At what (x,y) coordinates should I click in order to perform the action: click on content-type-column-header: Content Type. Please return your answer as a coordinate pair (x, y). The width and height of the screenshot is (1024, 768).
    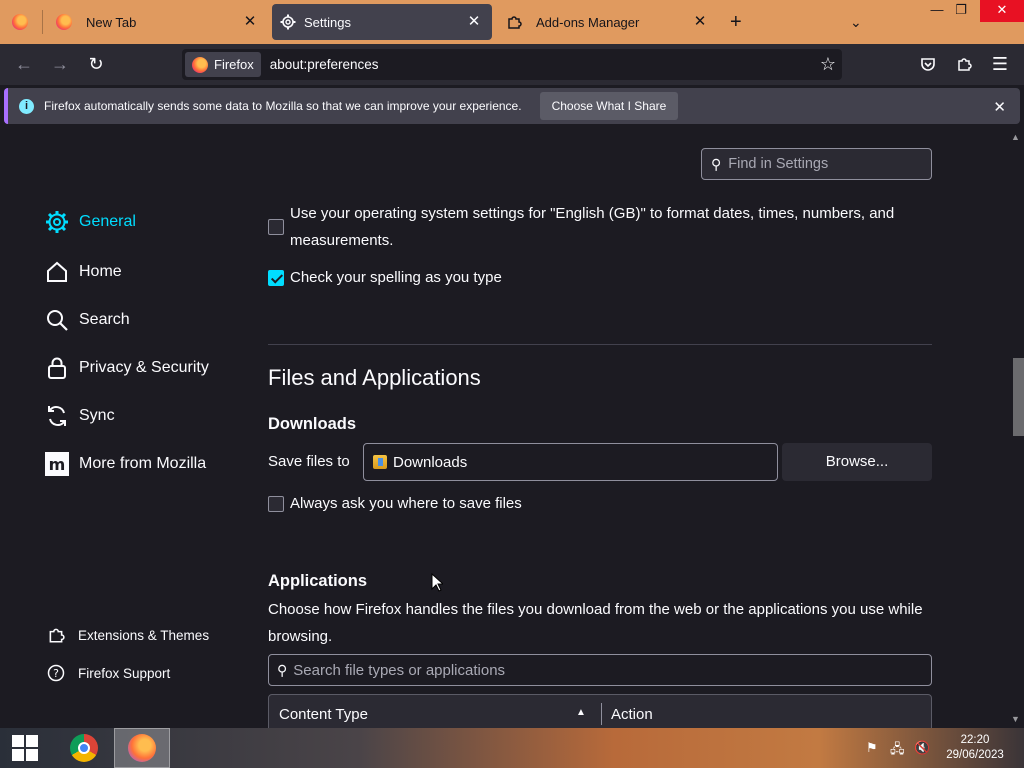
    Looking at the image, I should click on (323, 714).